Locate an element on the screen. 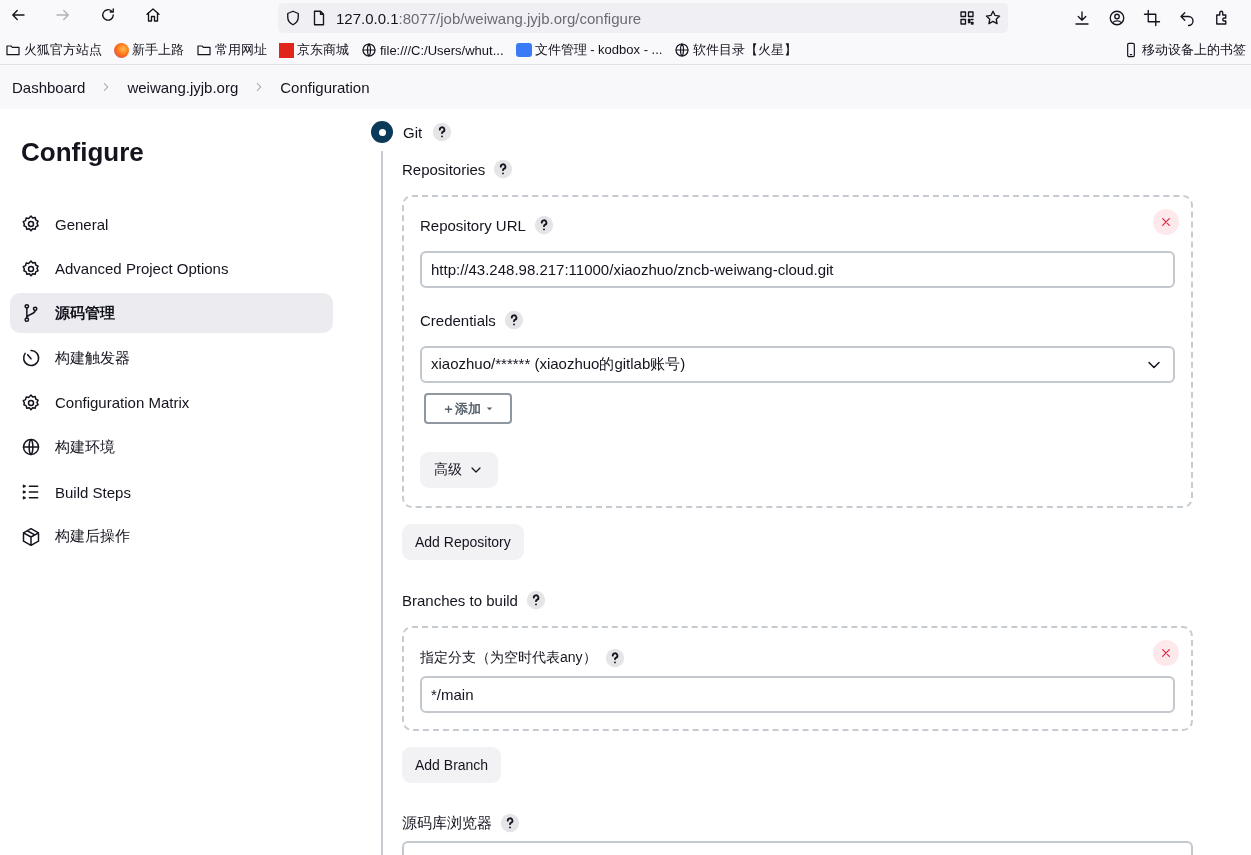  advanced-button: 高级 is located at coordinates (459, 470).